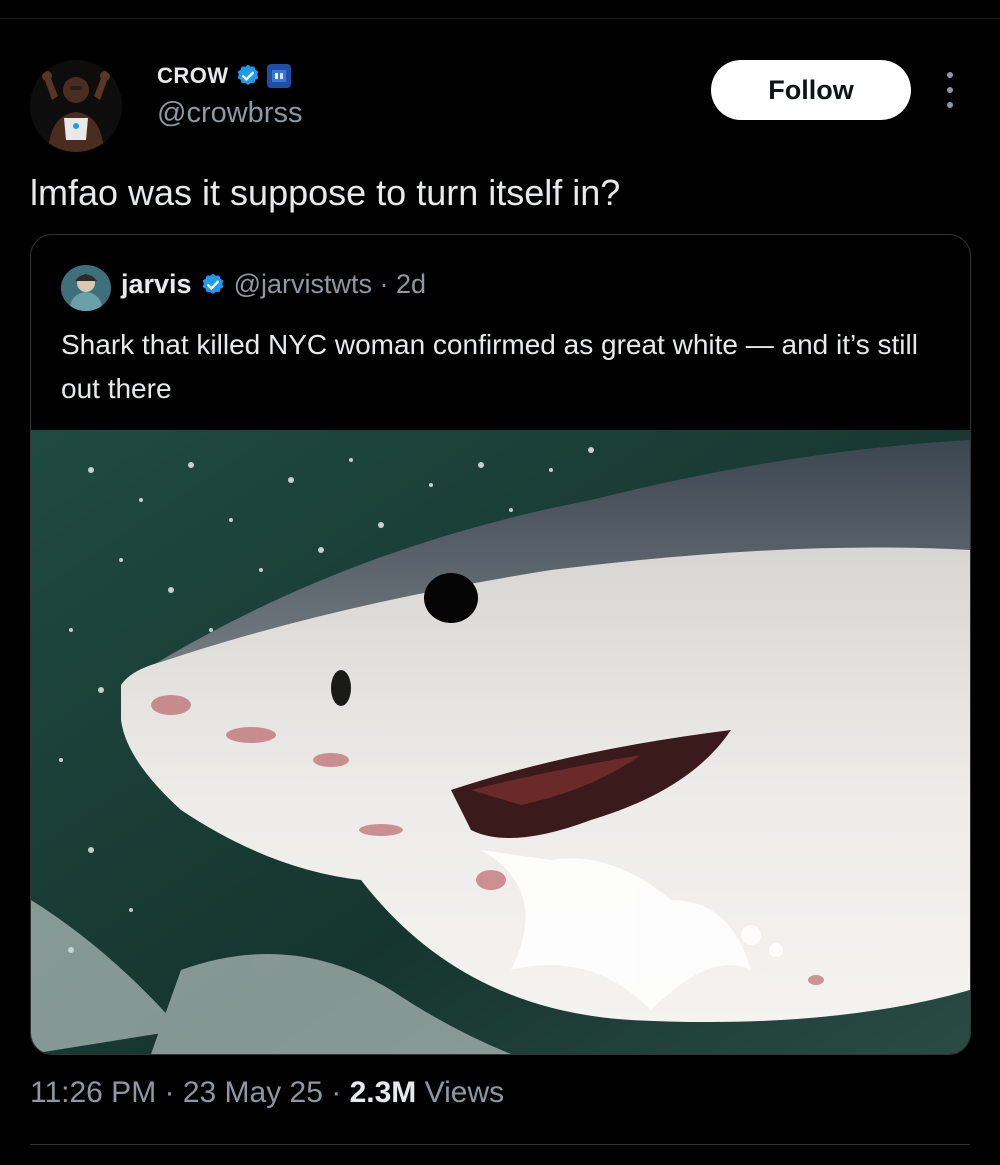 Image resolution: width=1000 pixels, height=1165 pixels. Describe the element at coordinates (383, 1092) in the screenshot. I see `views-count: 2.3M` at that location.